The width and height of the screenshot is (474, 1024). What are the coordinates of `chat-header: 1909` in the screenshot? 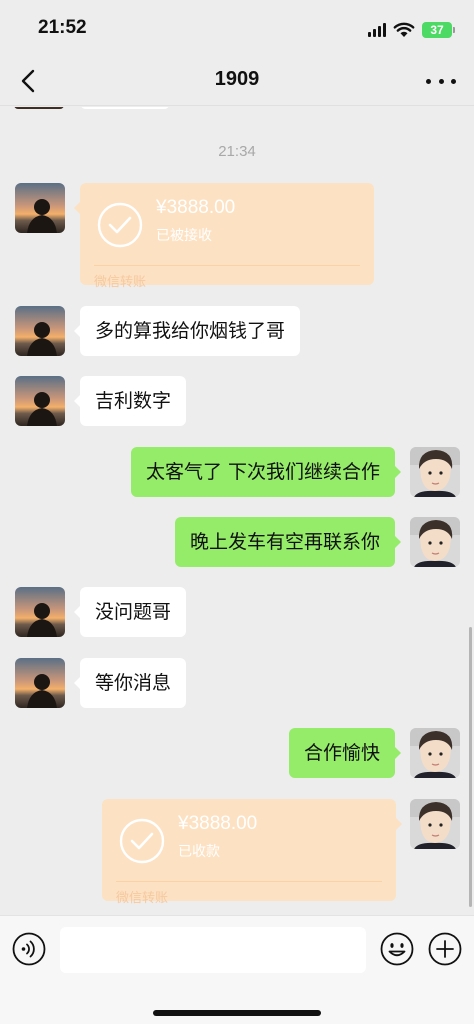 It's located at (237, 81).